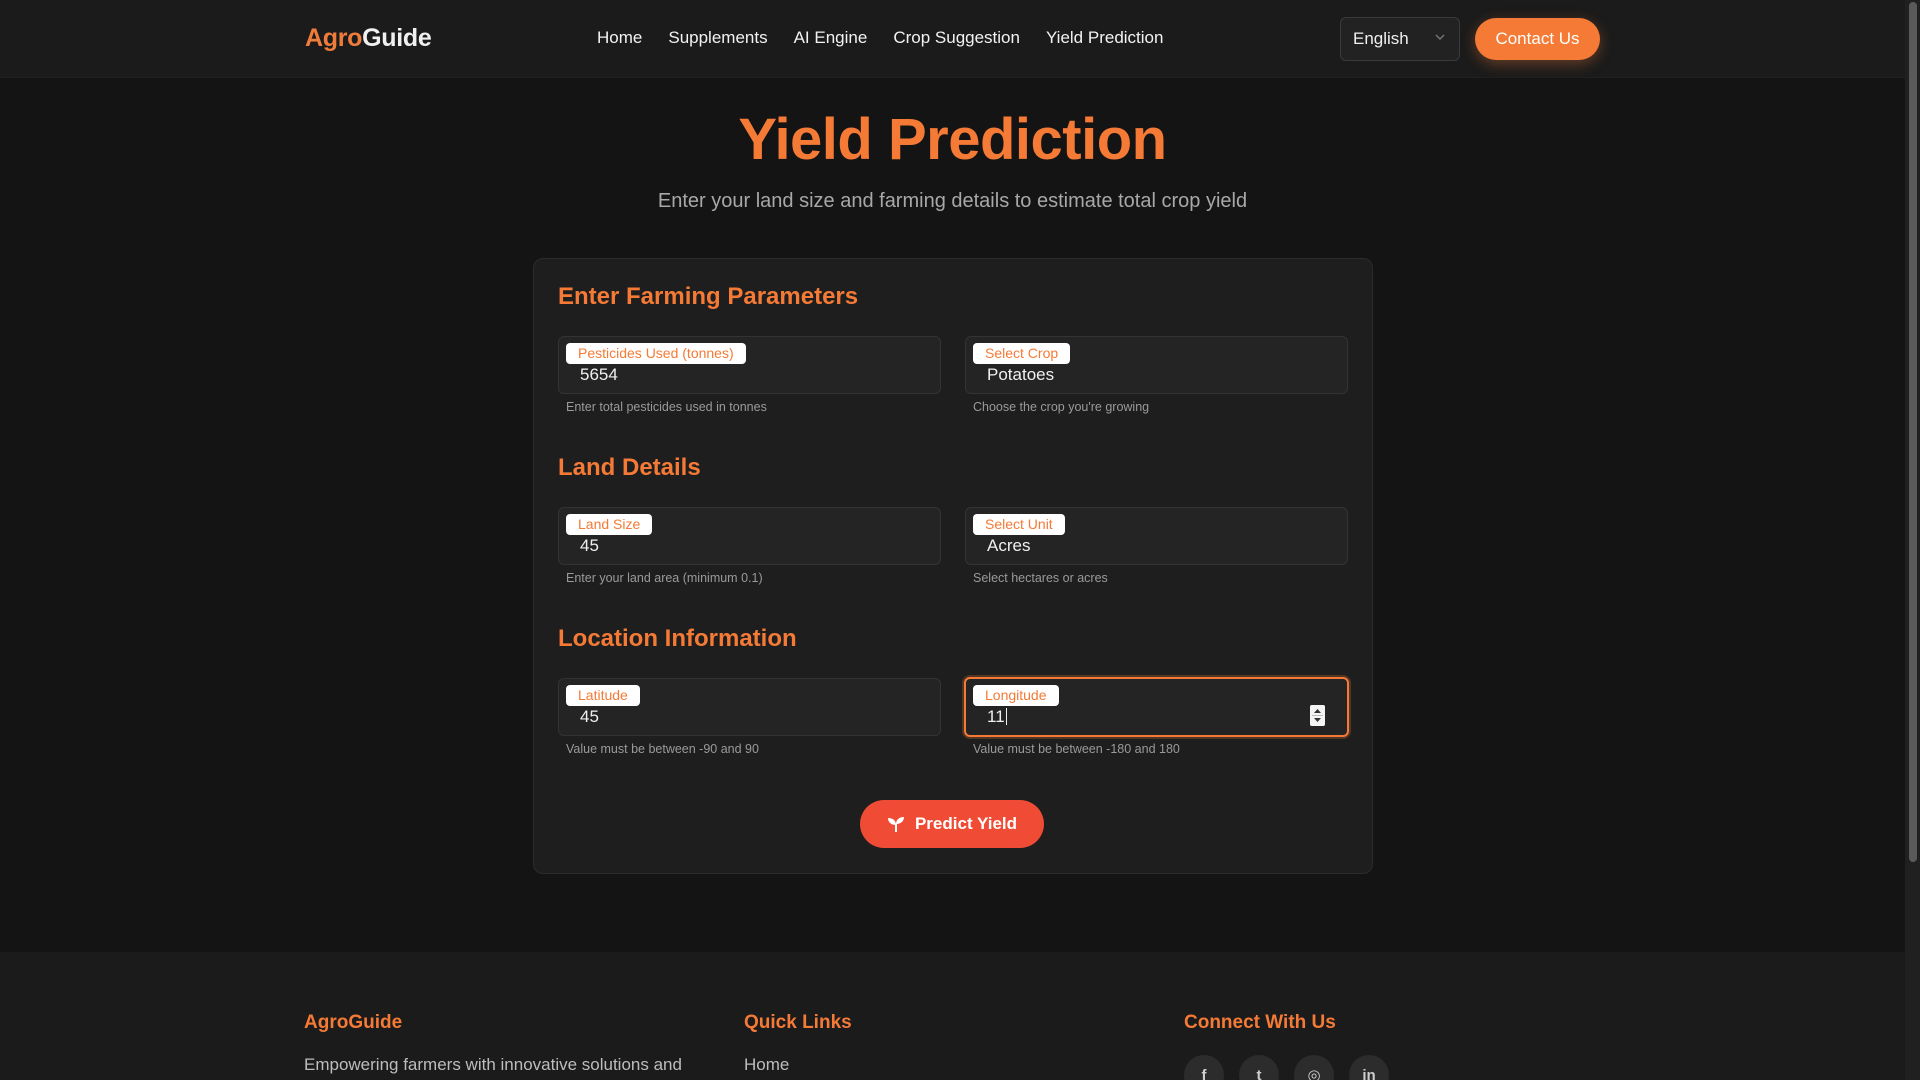 The height and width of the screenshot is (1080, 1920). I want to click on chevron-down-icon, so click(1440, 37).